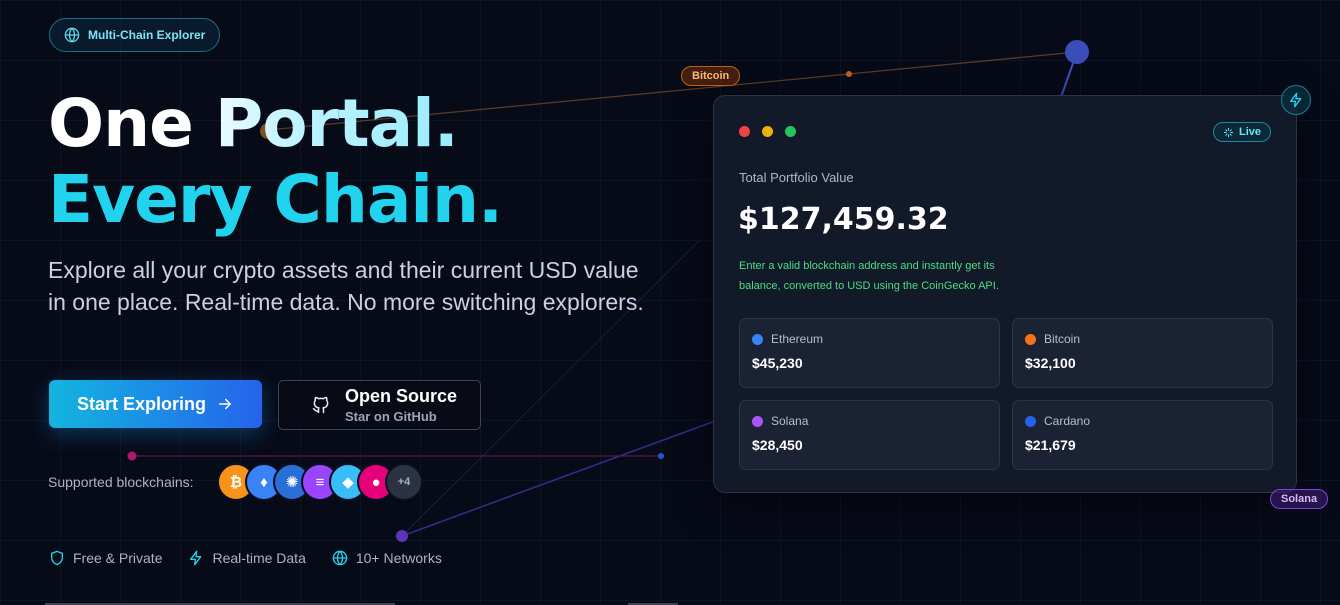 This screenshot has height=605, width=1340. What do you see at coordinates (1228, 132) in the screenshot?
I see `sparkle-icon` at bounding box center [1228, 132].